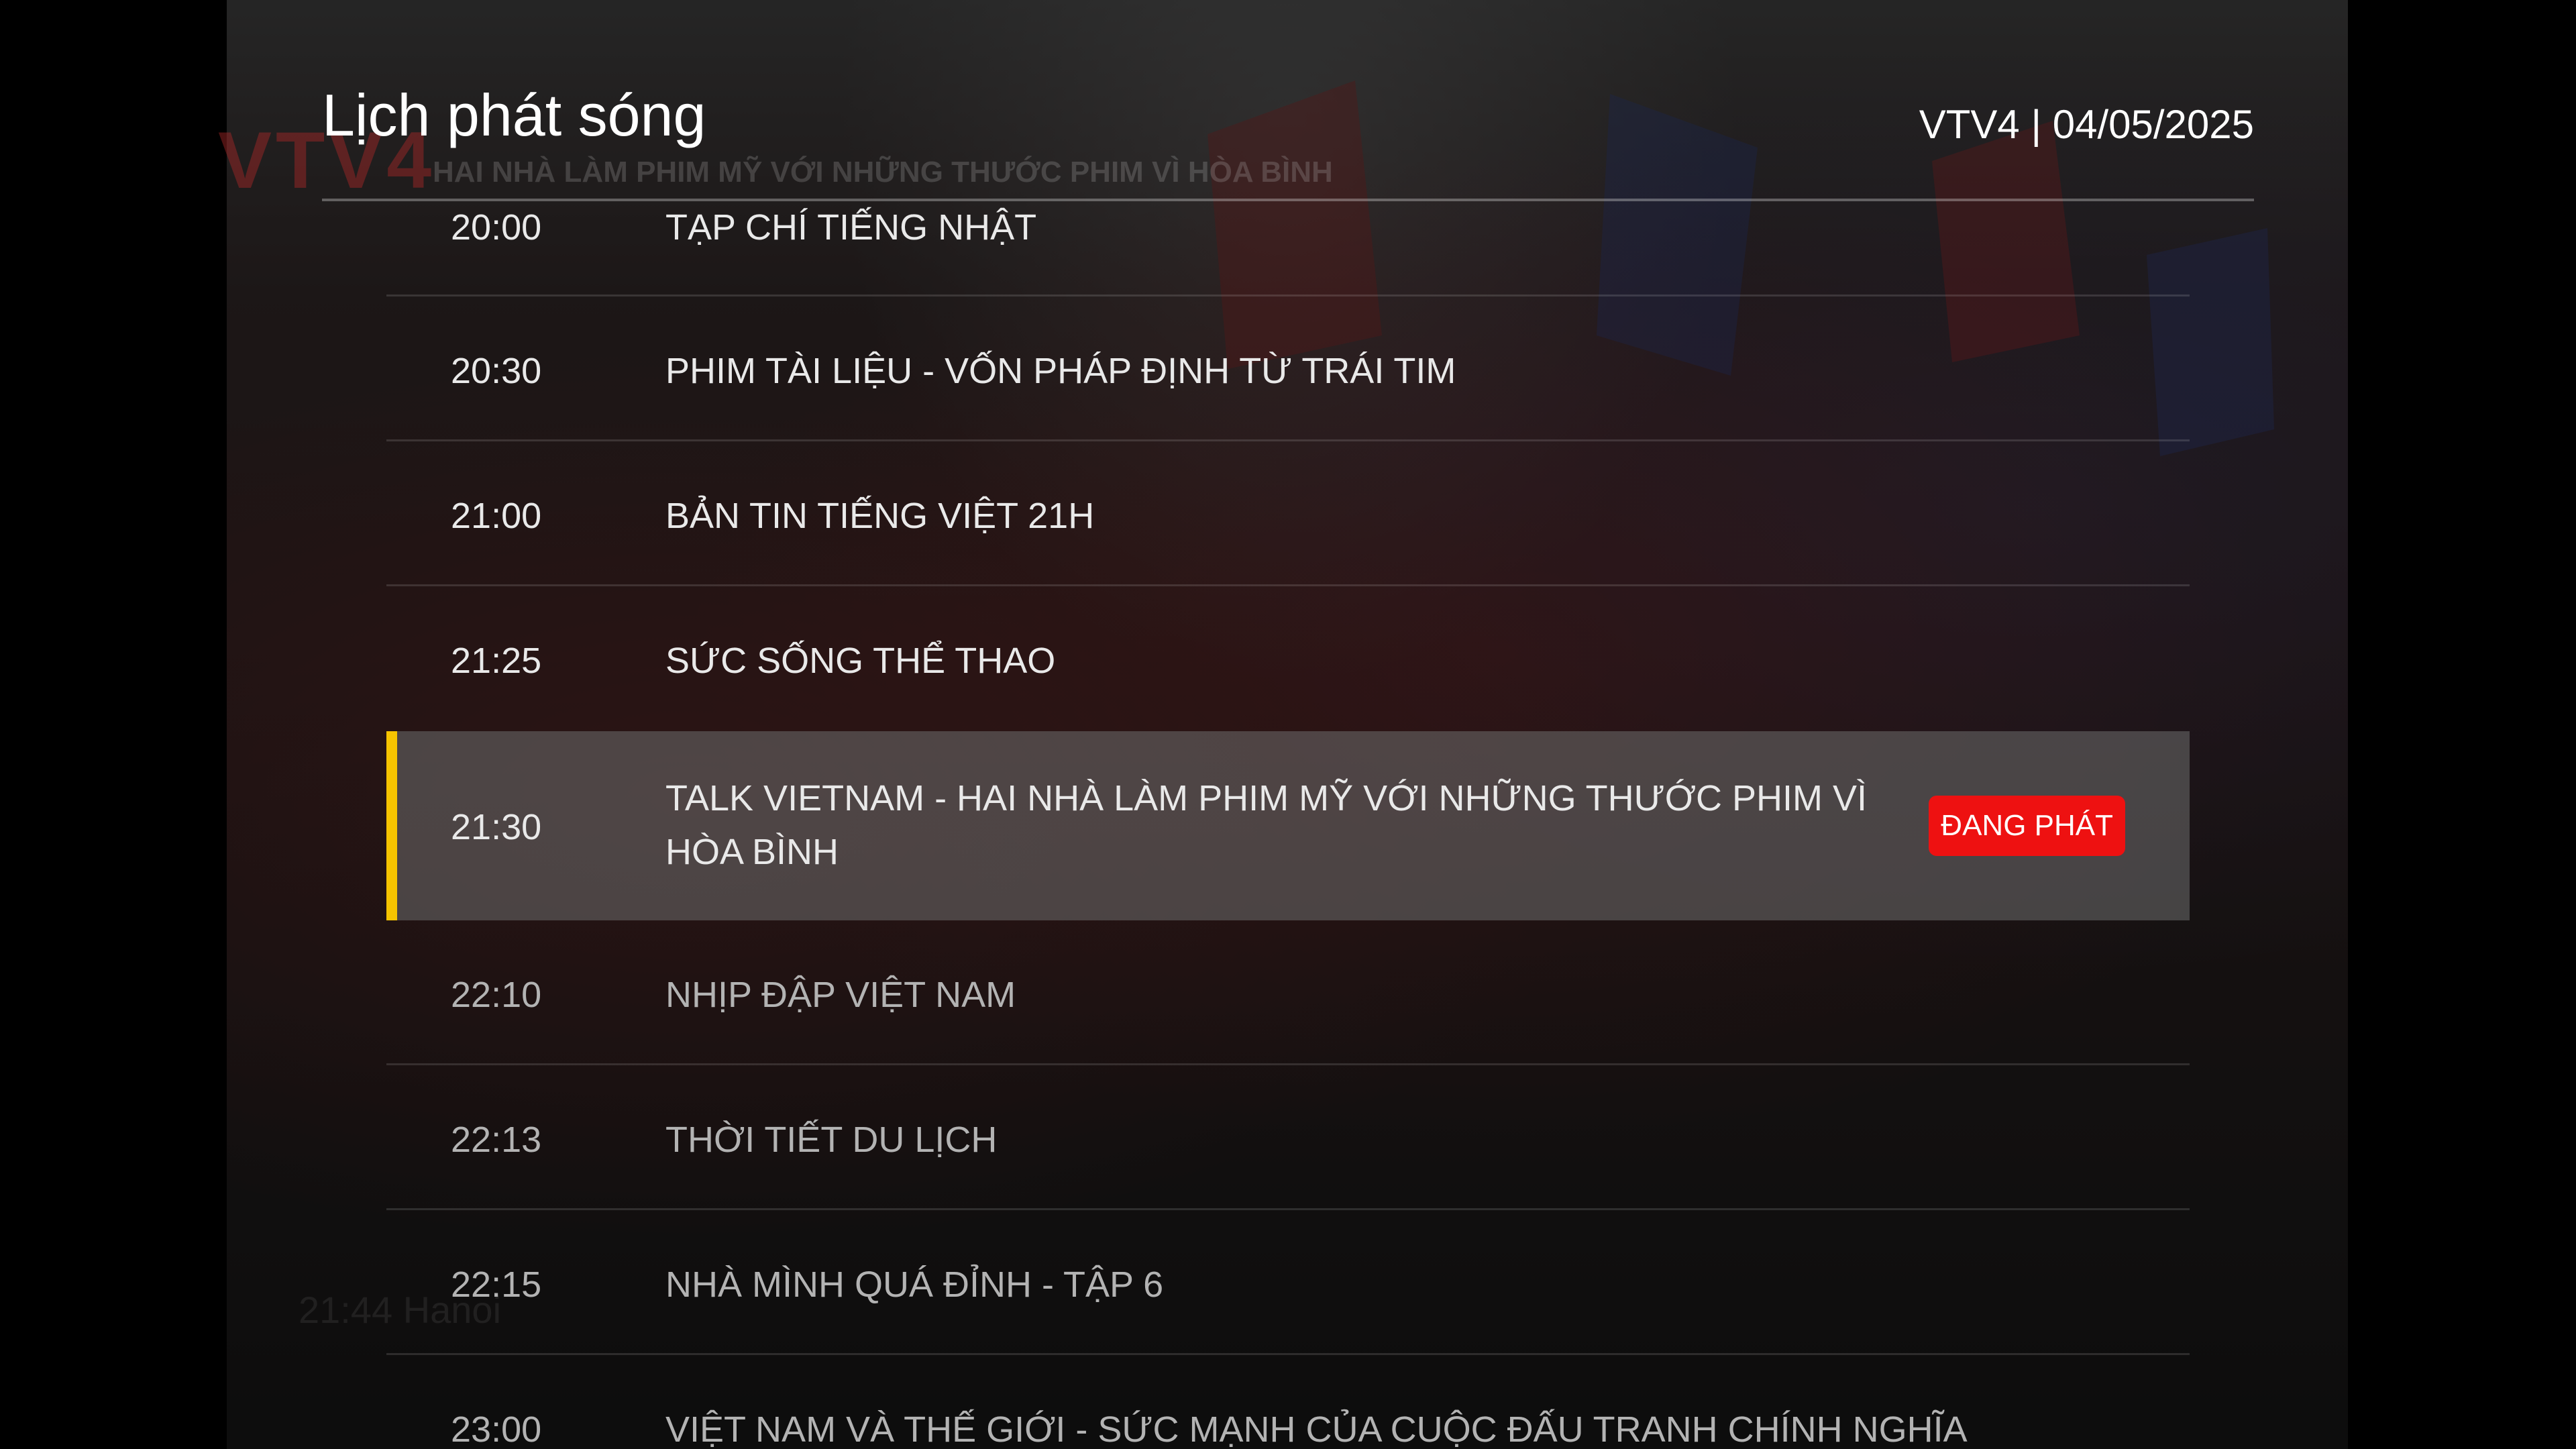 The width and height of the screenshot is (2576, 1449). What do you see at coordinates (496, 516) in the screenshot?
I see `program-time: 21:00` at bounding box center [496, 516].